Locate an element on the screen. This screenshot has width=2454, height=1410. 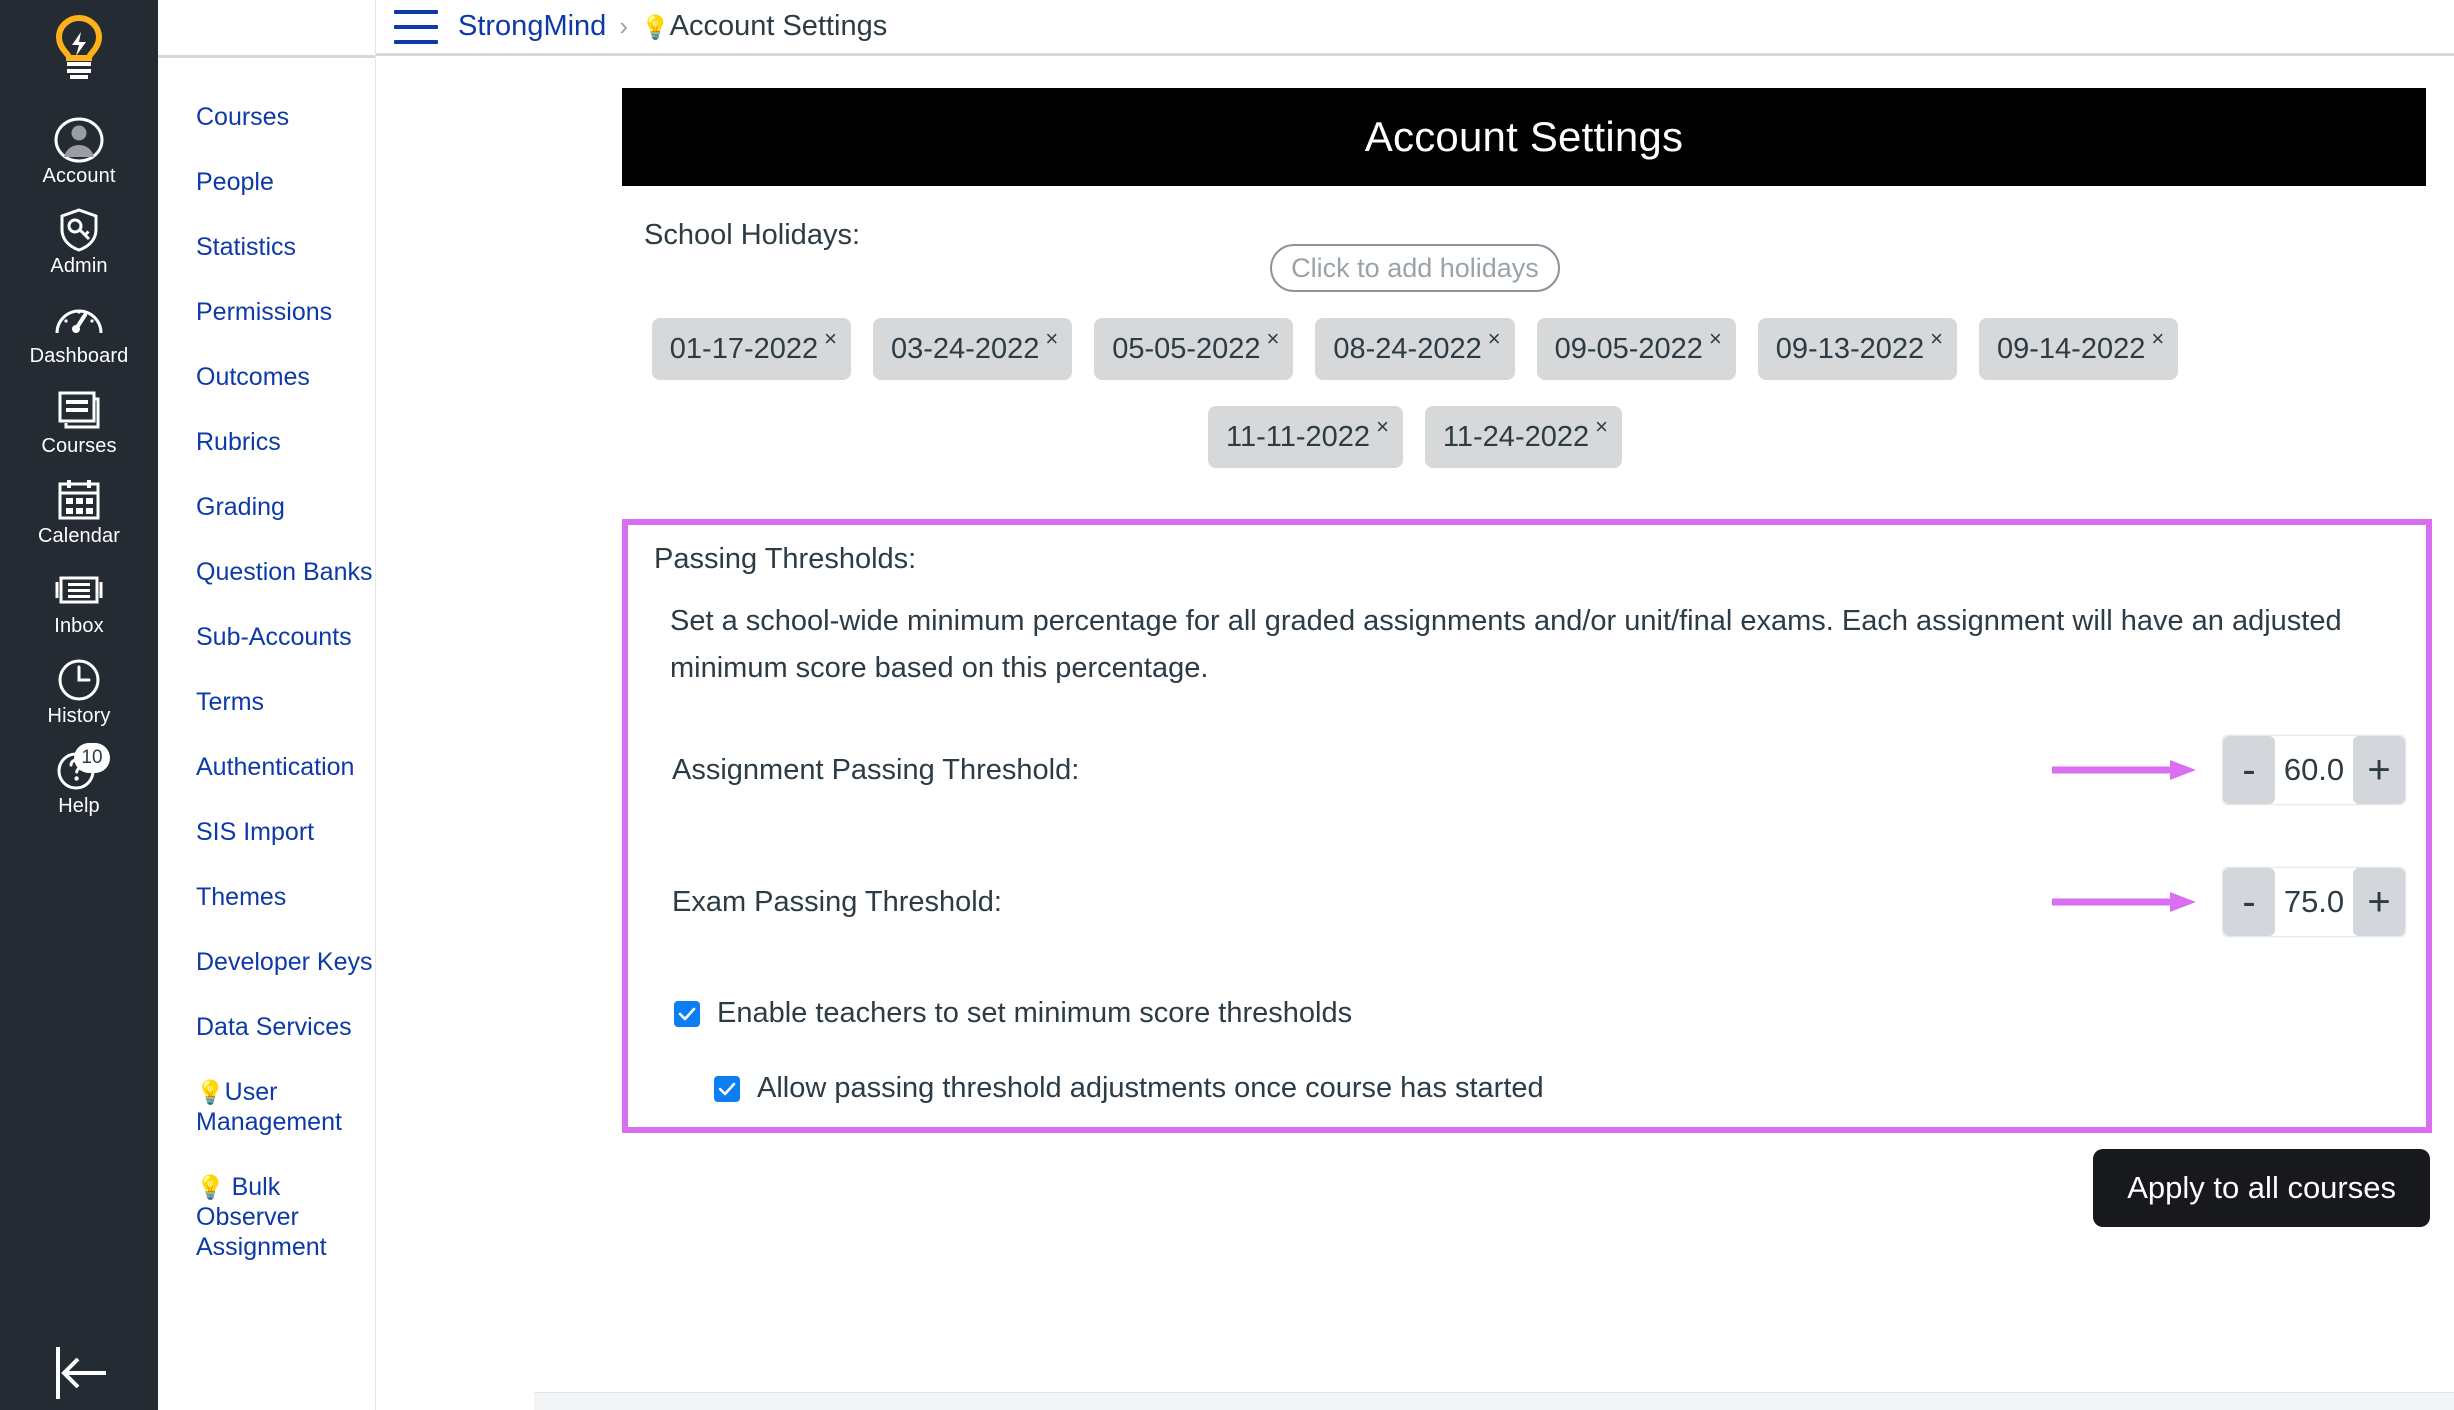
exam-threshold-control: - 75.0 + is located at coordinates (2229, 902).